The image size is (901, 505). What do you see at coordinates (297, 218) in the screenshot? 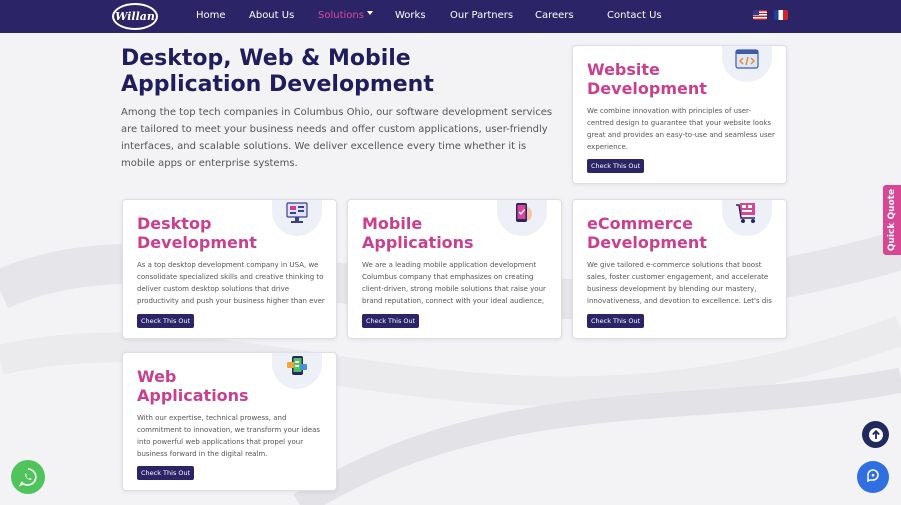
I see `desktop-monitor-icon` at bounding box center [297, 218].